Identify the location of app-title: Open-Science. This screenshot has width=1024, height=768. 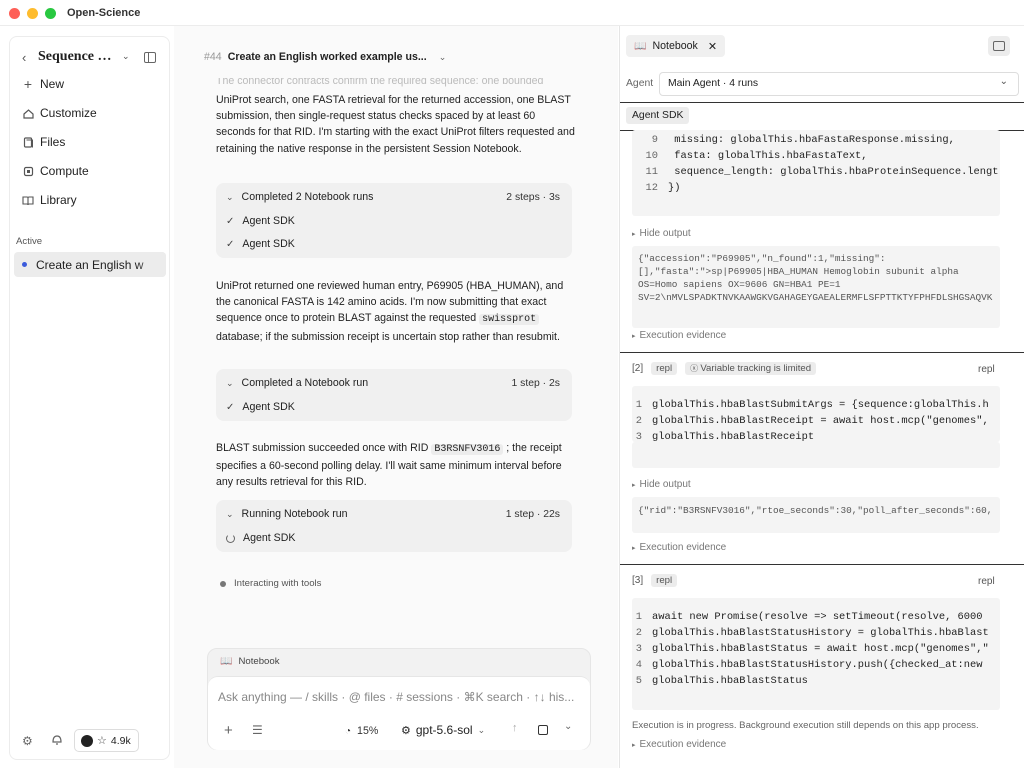
(104, 13).